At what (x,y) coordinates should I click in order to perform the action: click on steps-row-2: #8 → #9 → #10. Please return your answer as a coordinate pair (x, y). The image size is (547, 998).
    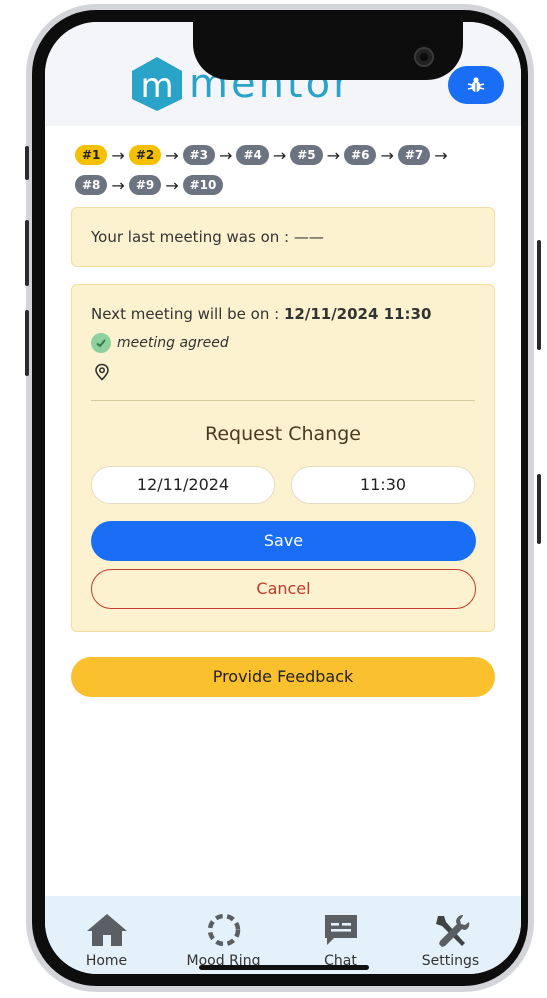
    Looking at the image, I should click on (285, 185).